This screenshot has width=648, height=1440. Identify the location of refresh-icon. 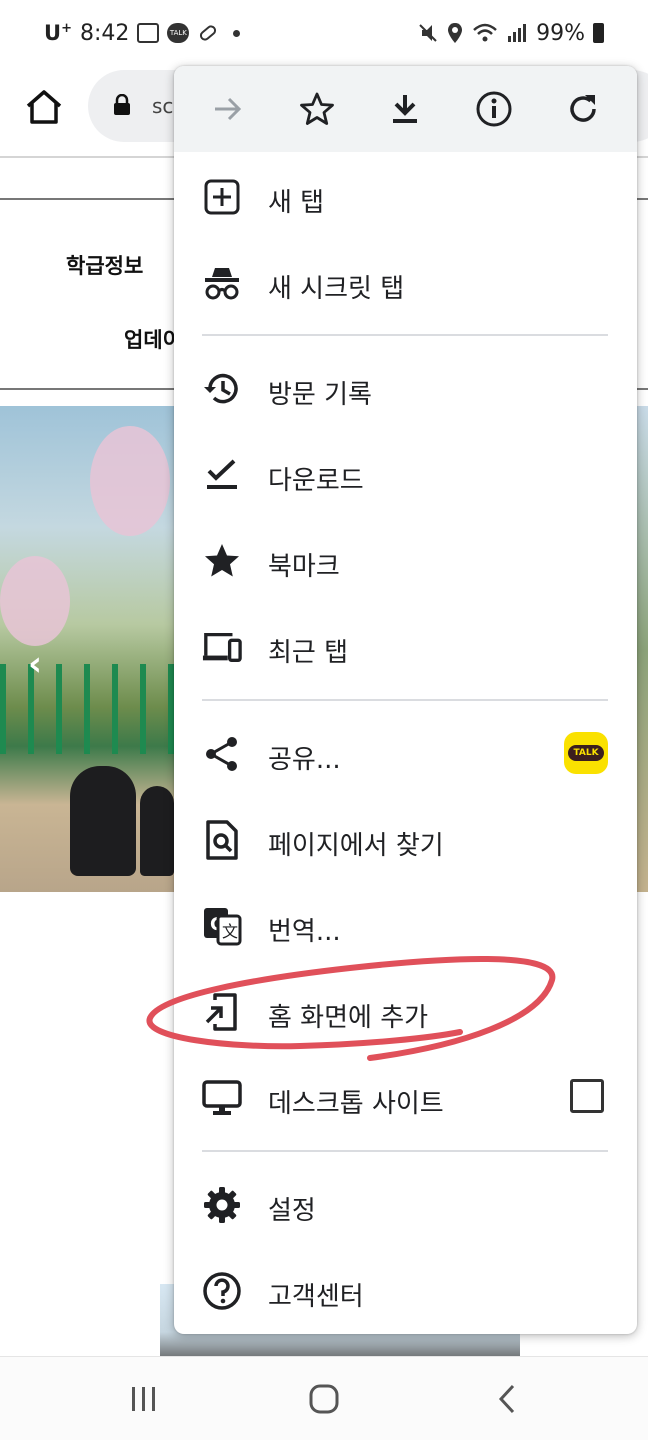
(582, 108).